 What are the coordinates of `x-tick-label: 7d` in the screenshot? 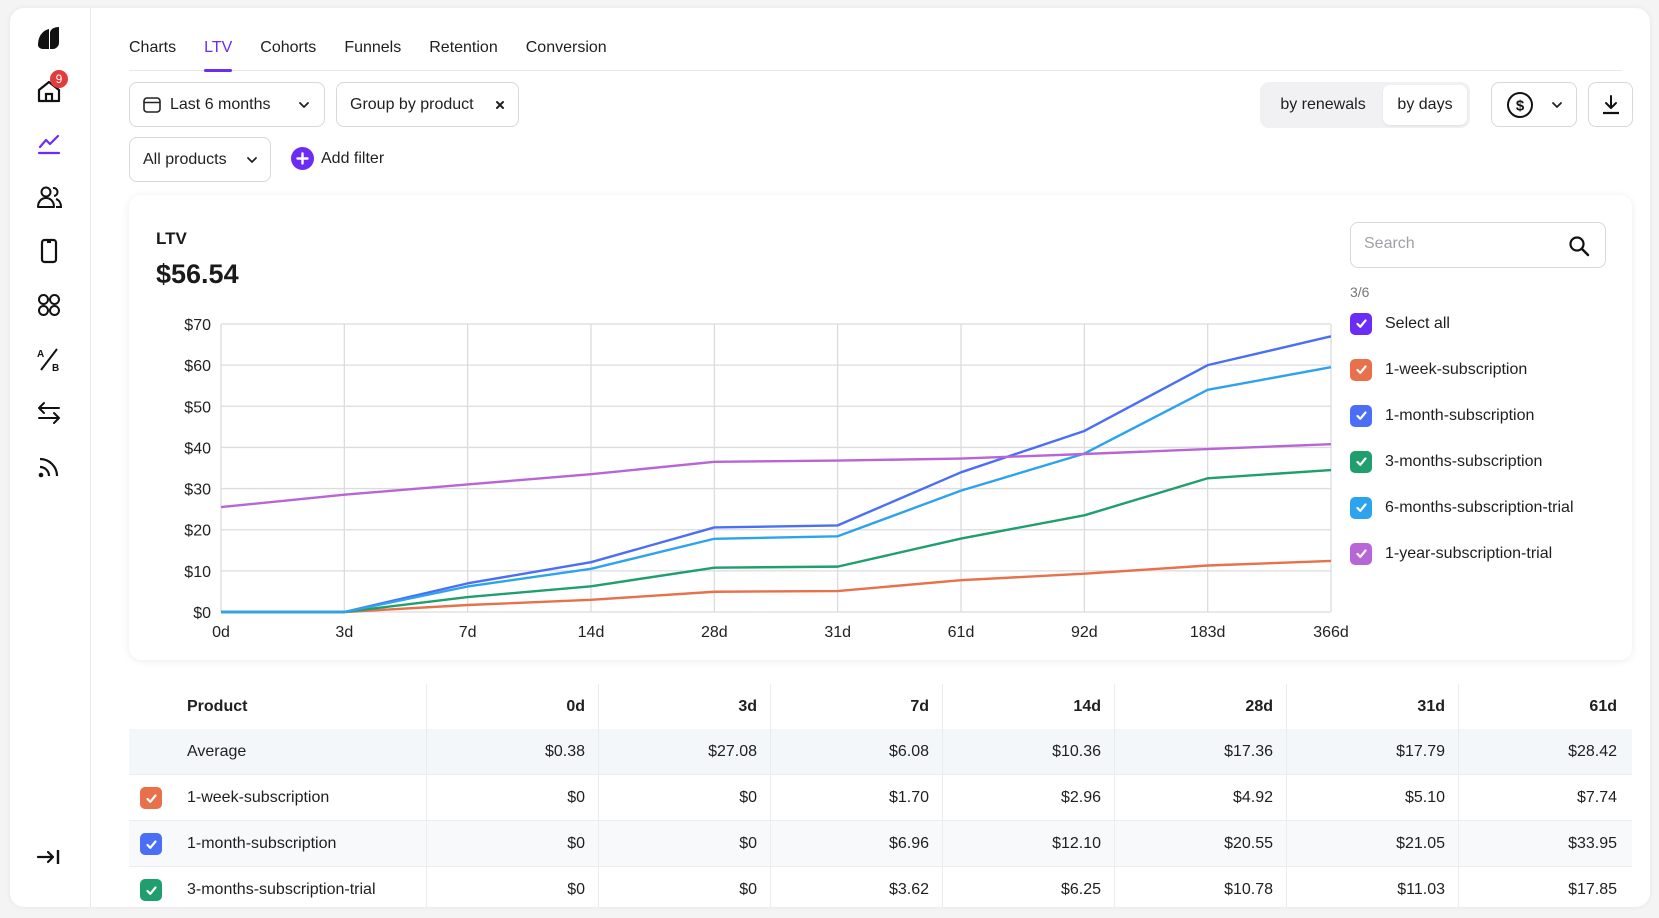 It's located at (468, 632).